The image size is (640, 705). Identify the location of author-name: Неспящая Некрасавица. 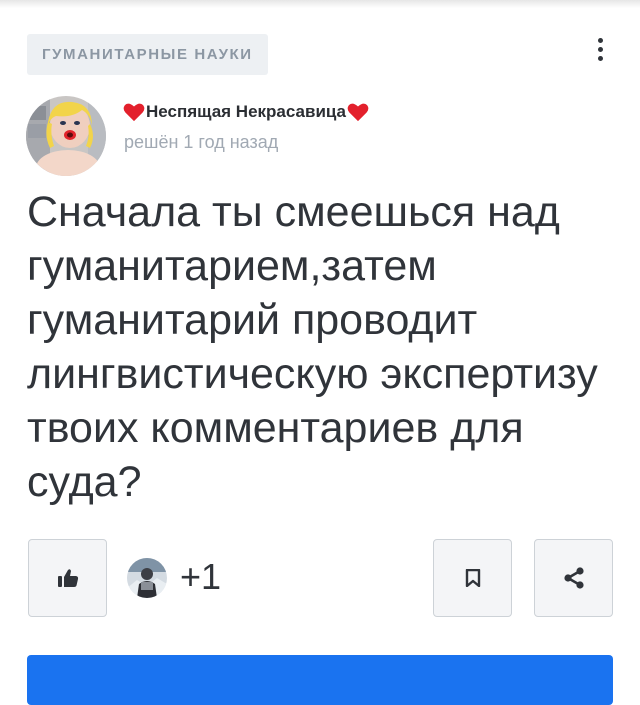
(246, 111).